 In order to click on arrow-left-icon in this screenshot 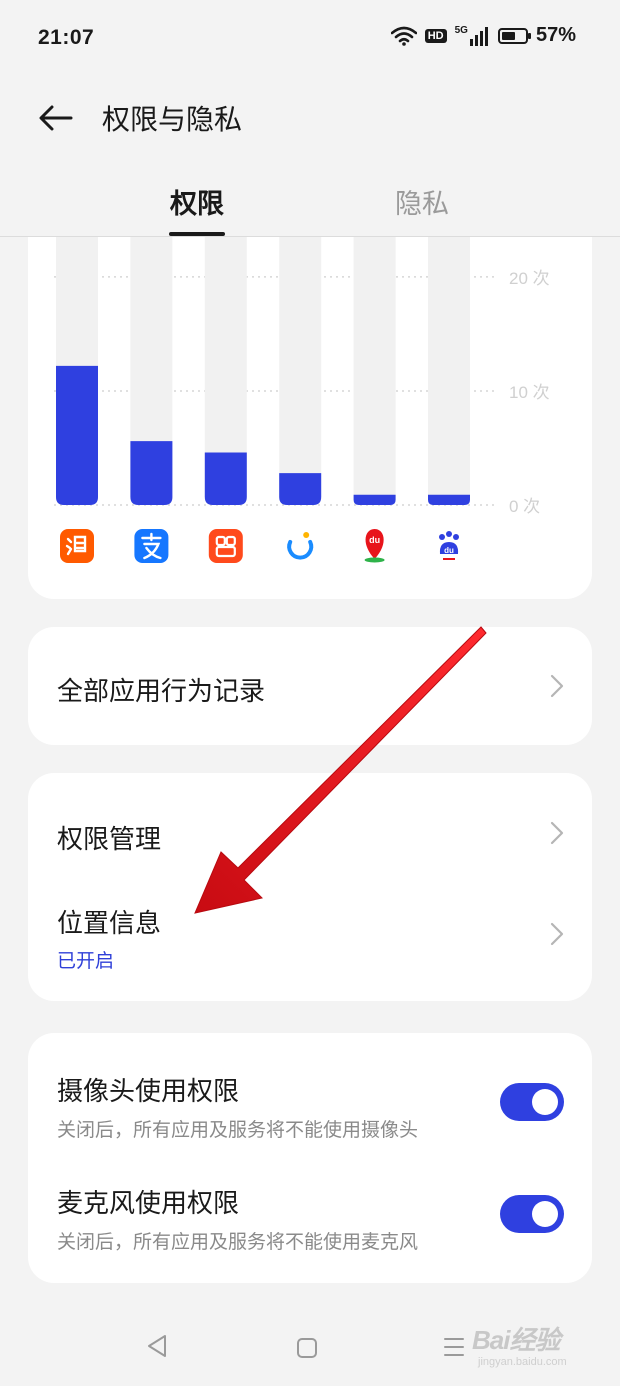, I will do `click(56, 118)`.